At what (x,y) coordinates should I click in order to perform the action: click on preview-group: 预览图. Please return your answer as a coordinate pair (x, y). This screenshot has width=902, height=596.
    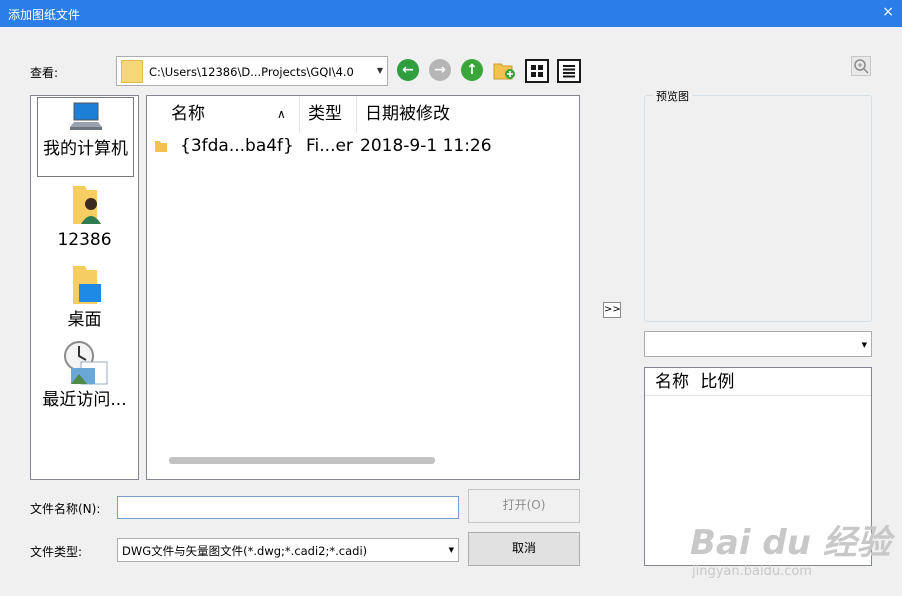
    Looking at the image, I should click on (758, 205).